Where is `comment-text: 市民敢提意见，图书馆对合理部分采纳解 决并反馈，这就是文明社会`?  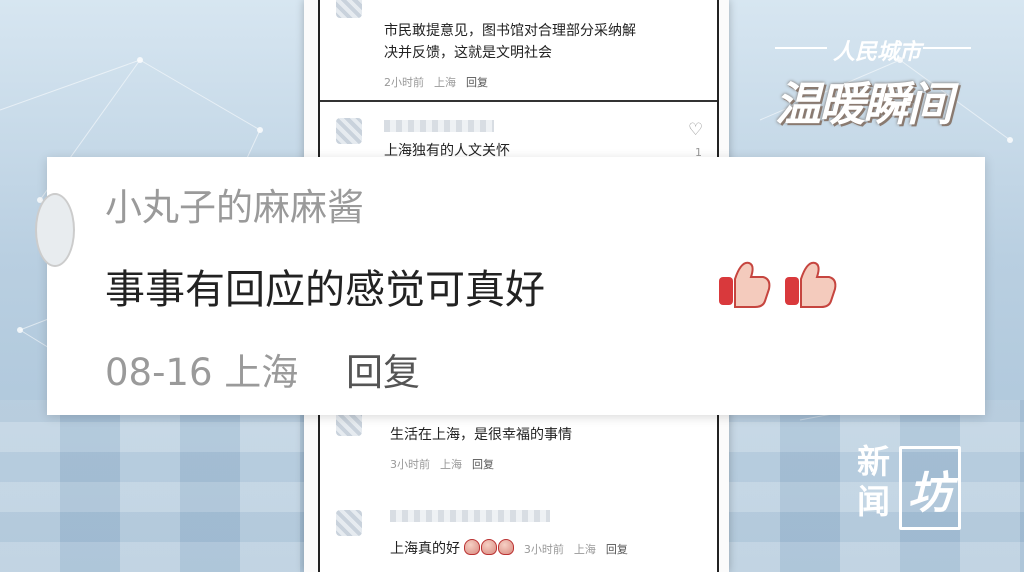 comment-text: 市民敢提意见，图书馆对合理部分采纳解 决并反馈，这就是文明社会 is located at coordinates (510, 42).